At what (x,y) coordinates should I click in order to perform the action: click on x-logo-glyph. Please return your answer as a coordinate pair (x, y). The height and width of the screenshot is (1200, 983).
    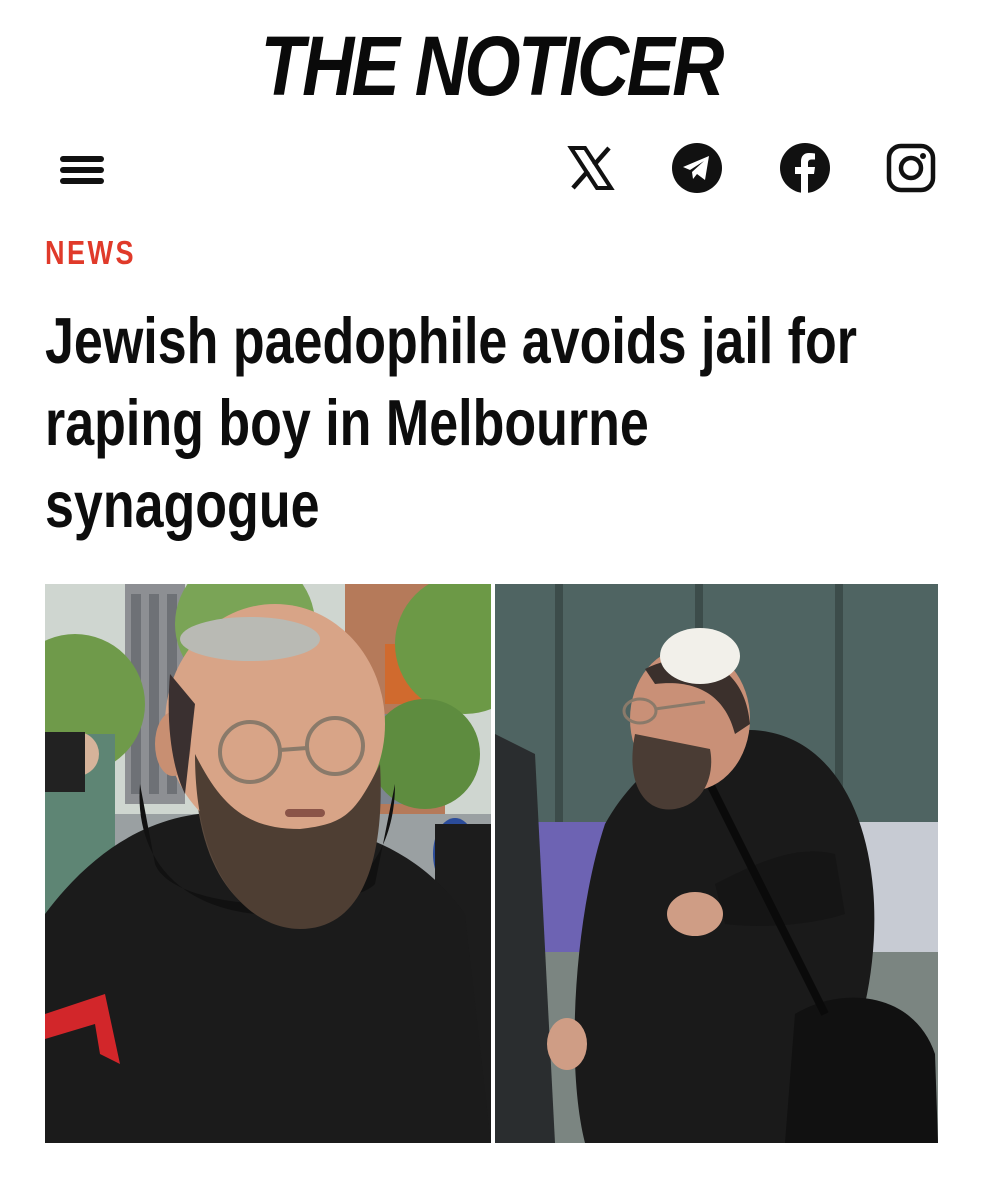
    Looking at the image, I should click on (591, 168).